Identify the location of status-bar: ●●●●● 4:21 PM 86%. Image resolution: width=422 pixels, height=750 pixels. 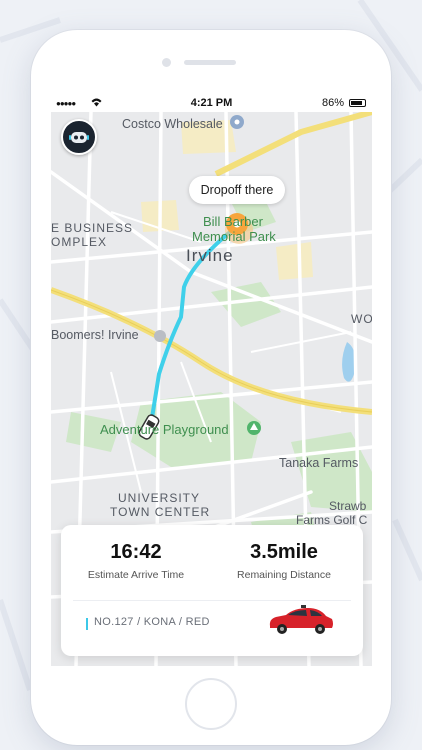
(211, 103).